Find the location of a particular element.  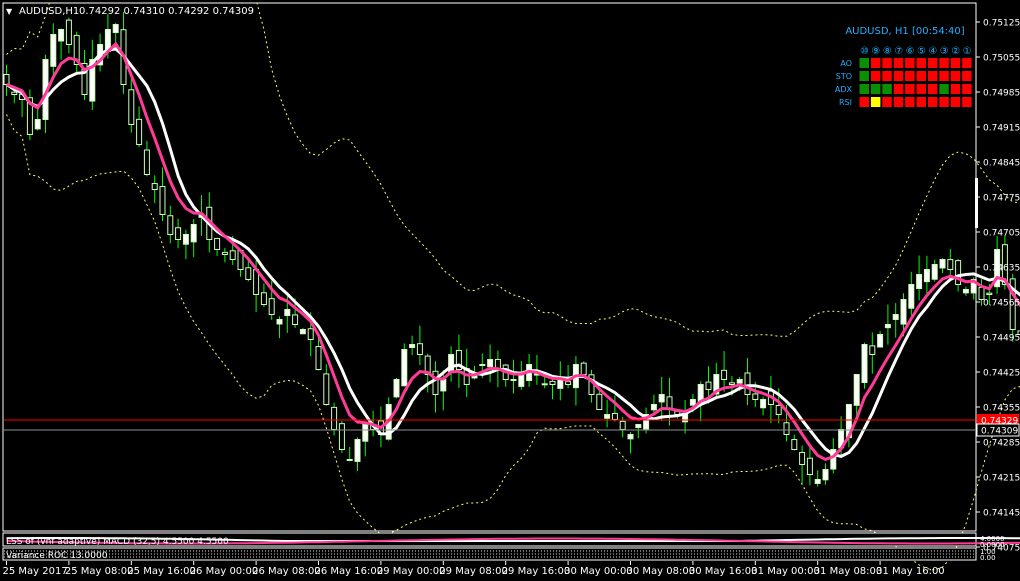

time-tick-label: 30 May 16:00 is located at coordinates (723, 571).